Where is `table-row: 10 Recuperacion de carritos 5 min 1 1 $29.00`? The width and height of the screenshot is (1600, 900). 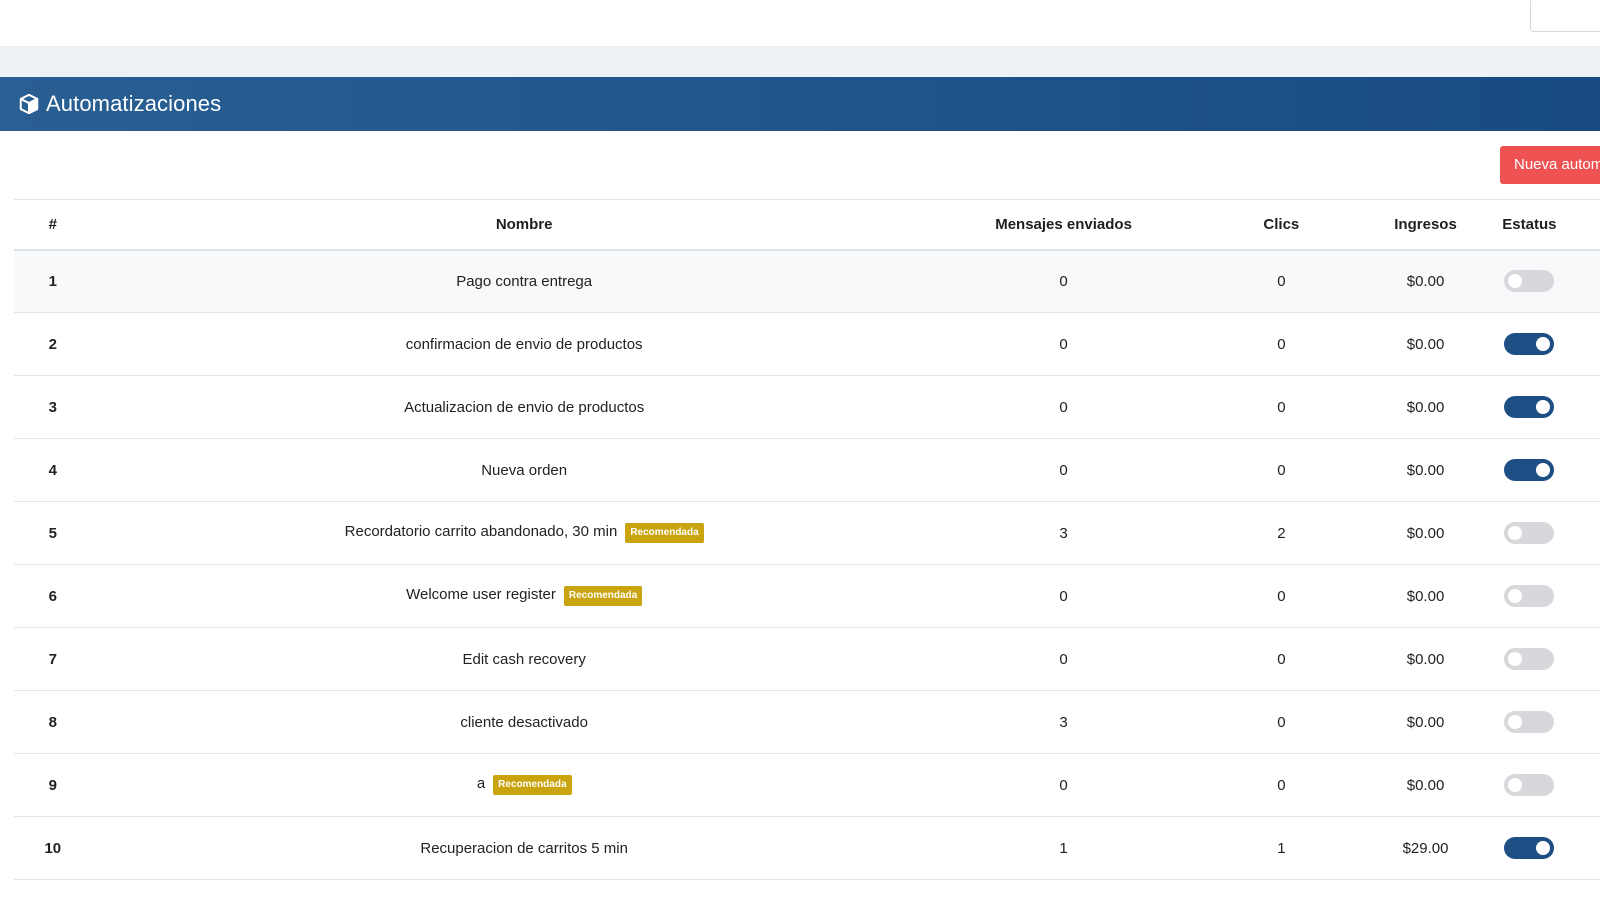
table-row: 10 Recuperacion de carritos 5 min 1 1 $29.00 is located at coordinates (807, 848).